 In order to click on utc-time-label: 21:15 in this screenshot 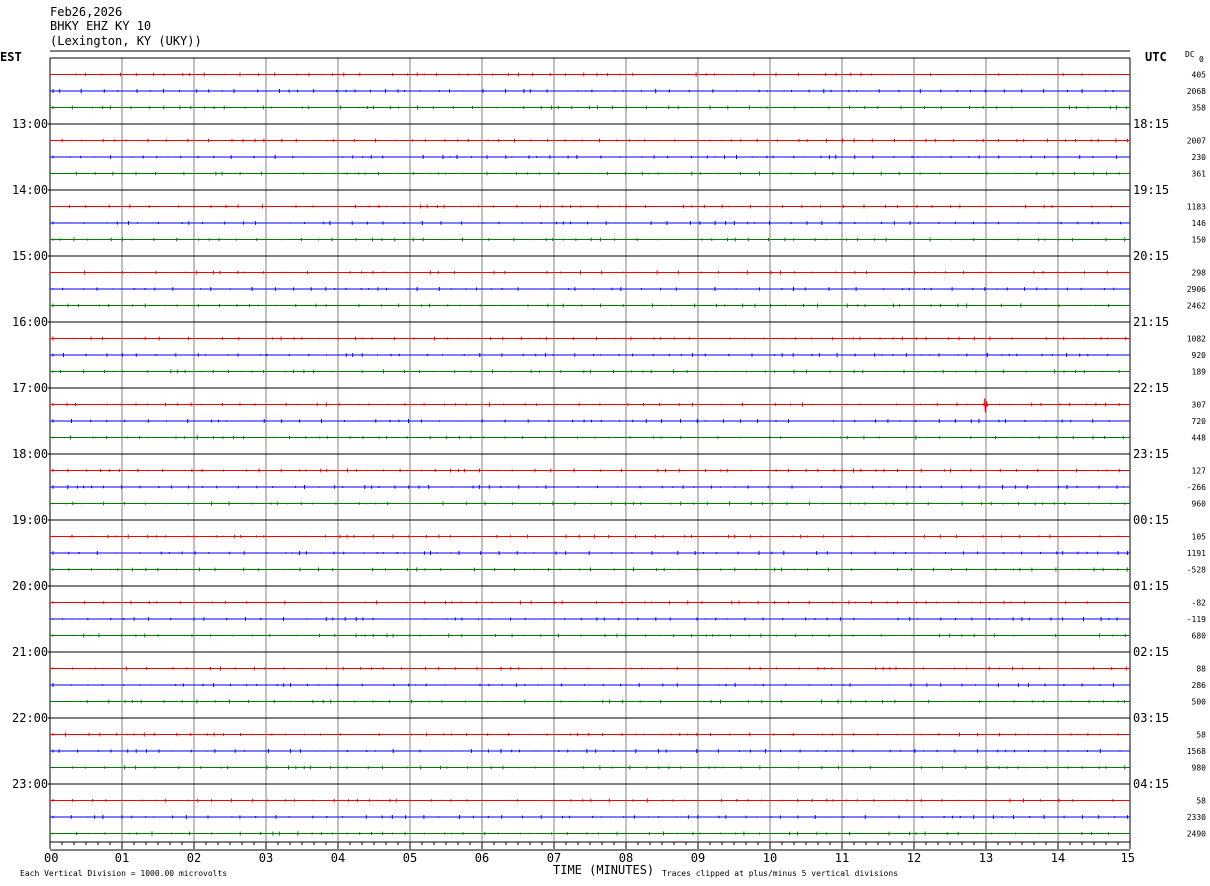, I will do `click(1151, 322)`.